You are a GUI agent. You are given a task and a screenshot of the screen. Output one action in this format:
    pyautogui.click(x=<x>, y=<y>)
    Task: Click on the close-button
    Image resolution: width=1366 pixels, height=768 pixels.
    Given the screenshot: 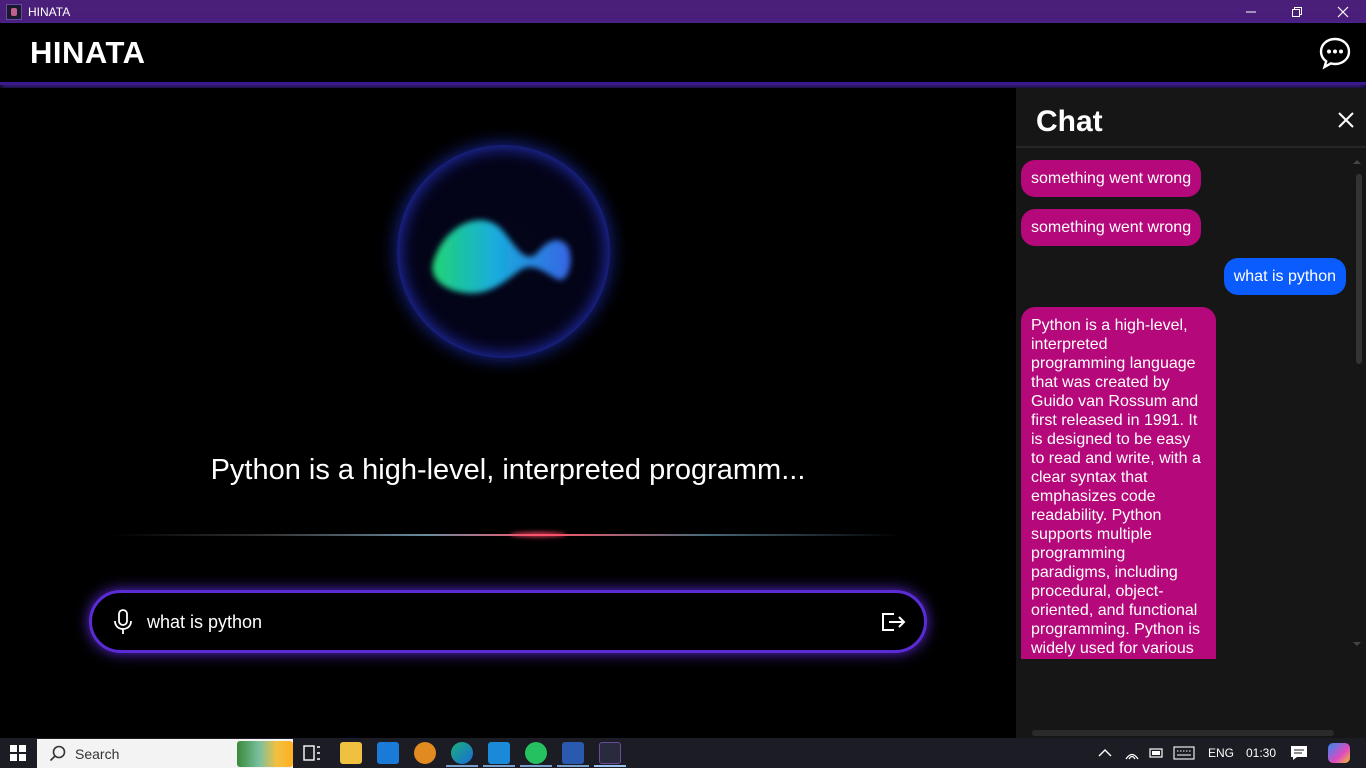 What is the action you would take?
    pyautogui.click(x=1343, y=11)
    